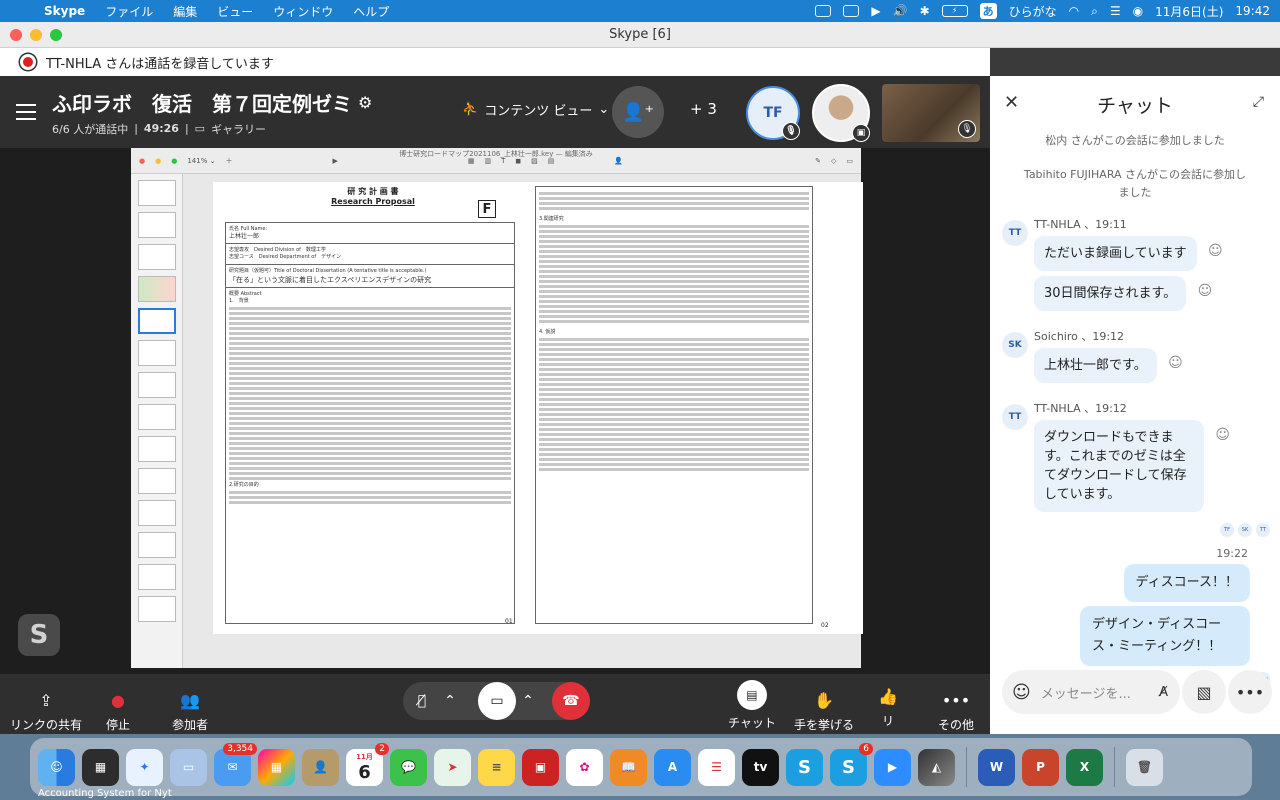  I want to click on keynote-icon: ◭, so click(936, 767).